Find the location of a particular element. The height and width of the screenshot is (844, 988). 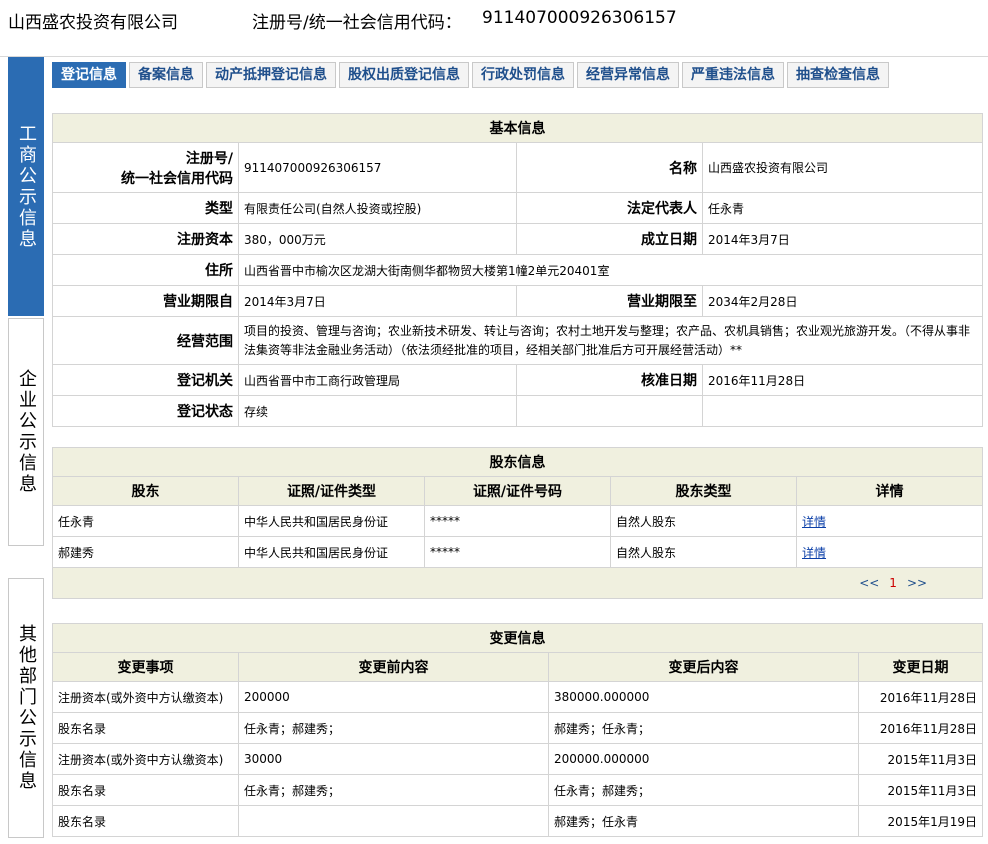

reg-no-value: 911407000926306157 is located at coordinates (377, 167).